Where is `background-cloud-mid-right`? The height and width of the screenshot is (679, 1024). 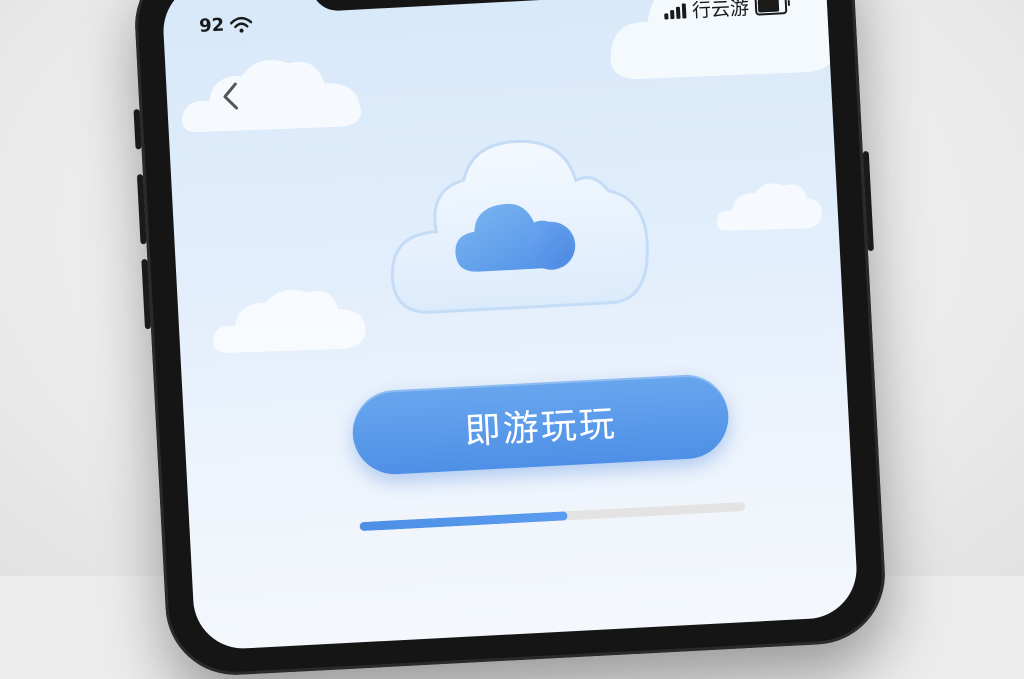
background-cloud-mid-right is located at coordinates (769, 207).